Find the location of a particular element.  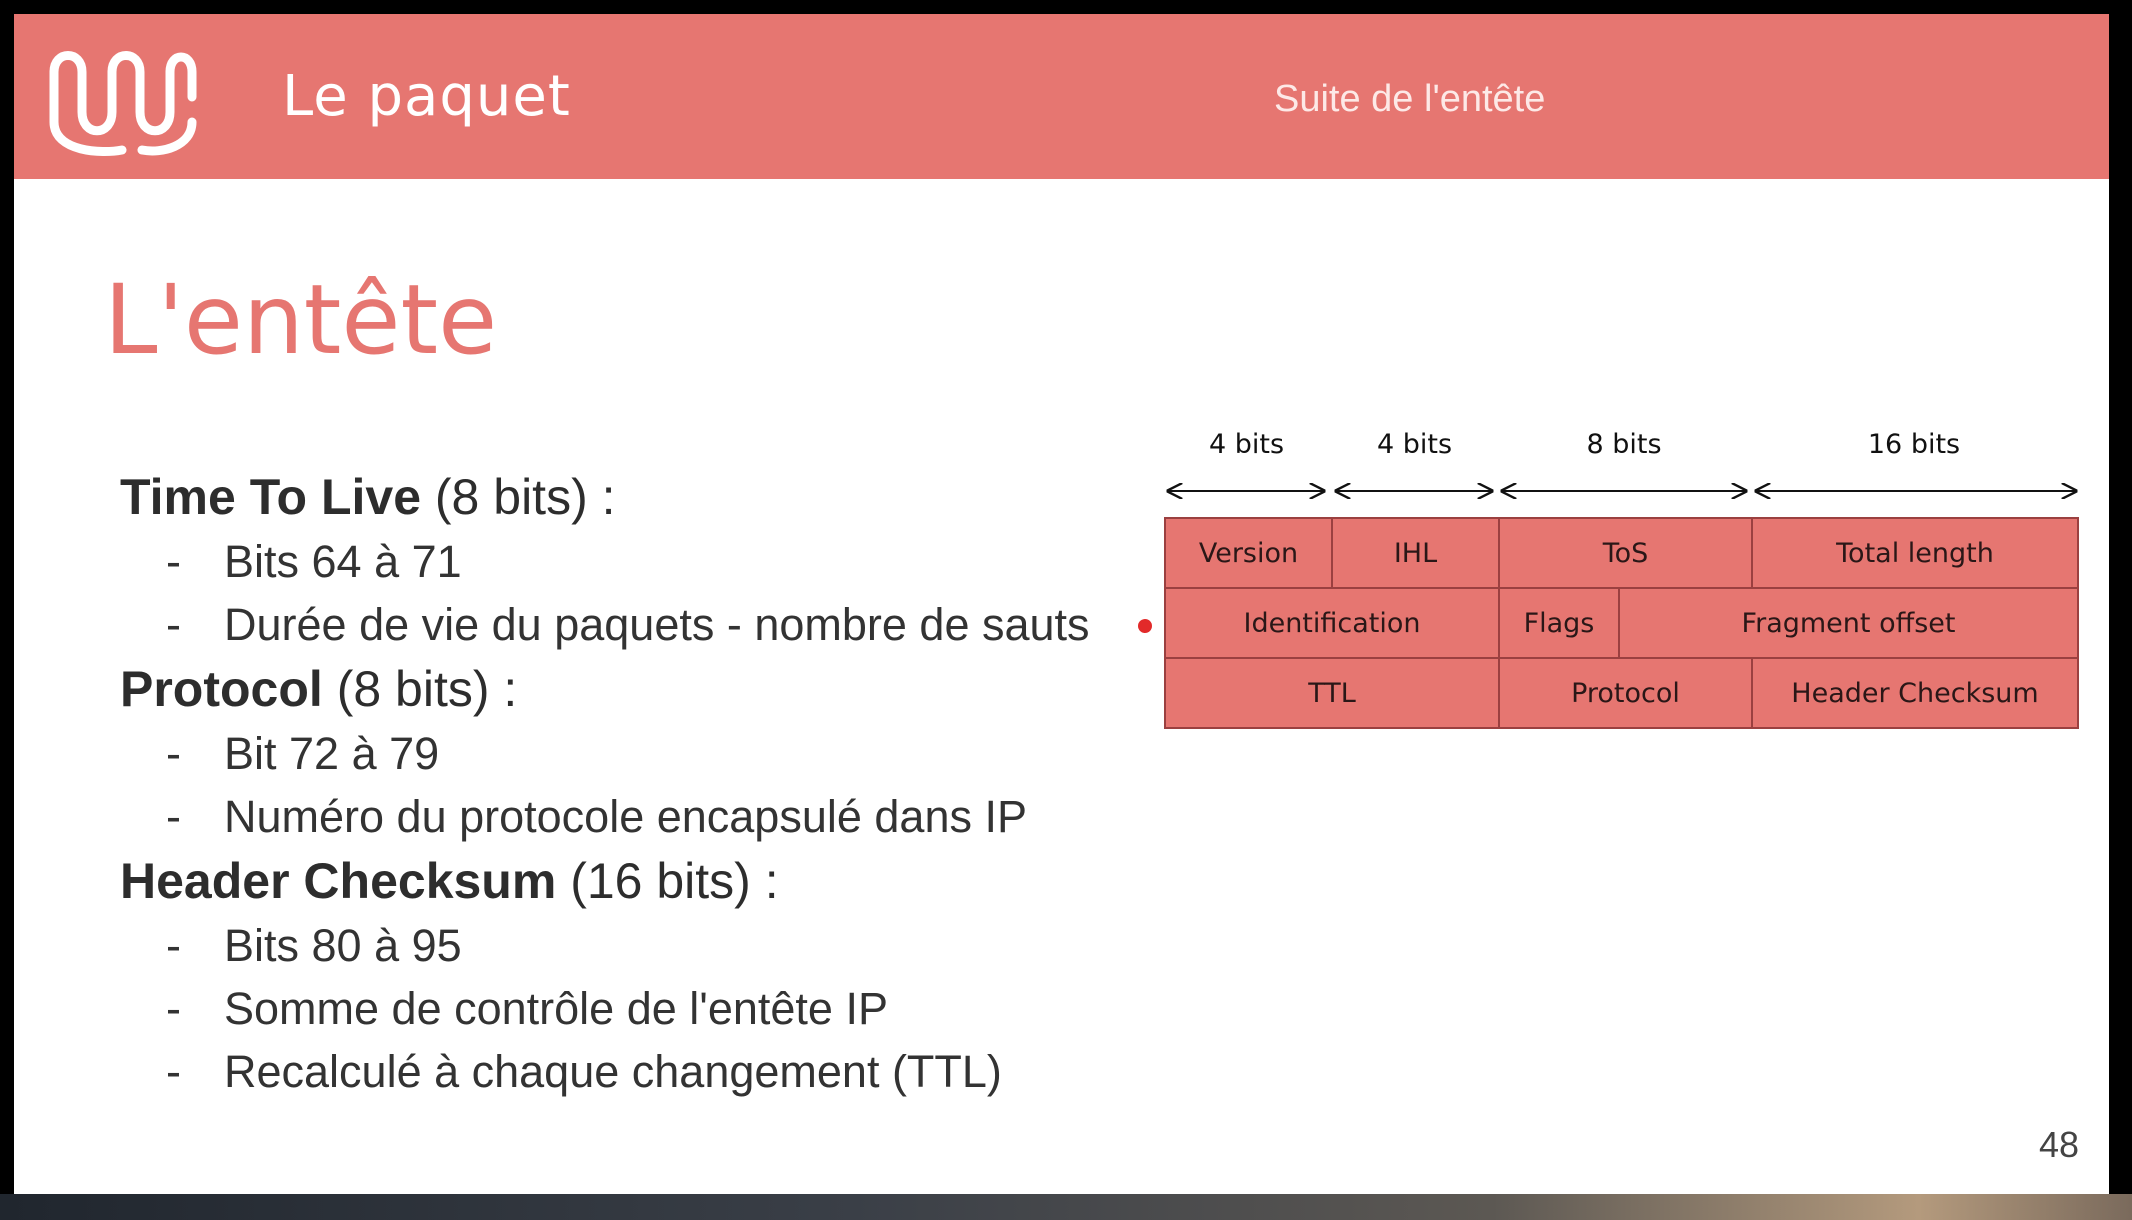

header-title: Le paquet is located at coordinates (426, 96).